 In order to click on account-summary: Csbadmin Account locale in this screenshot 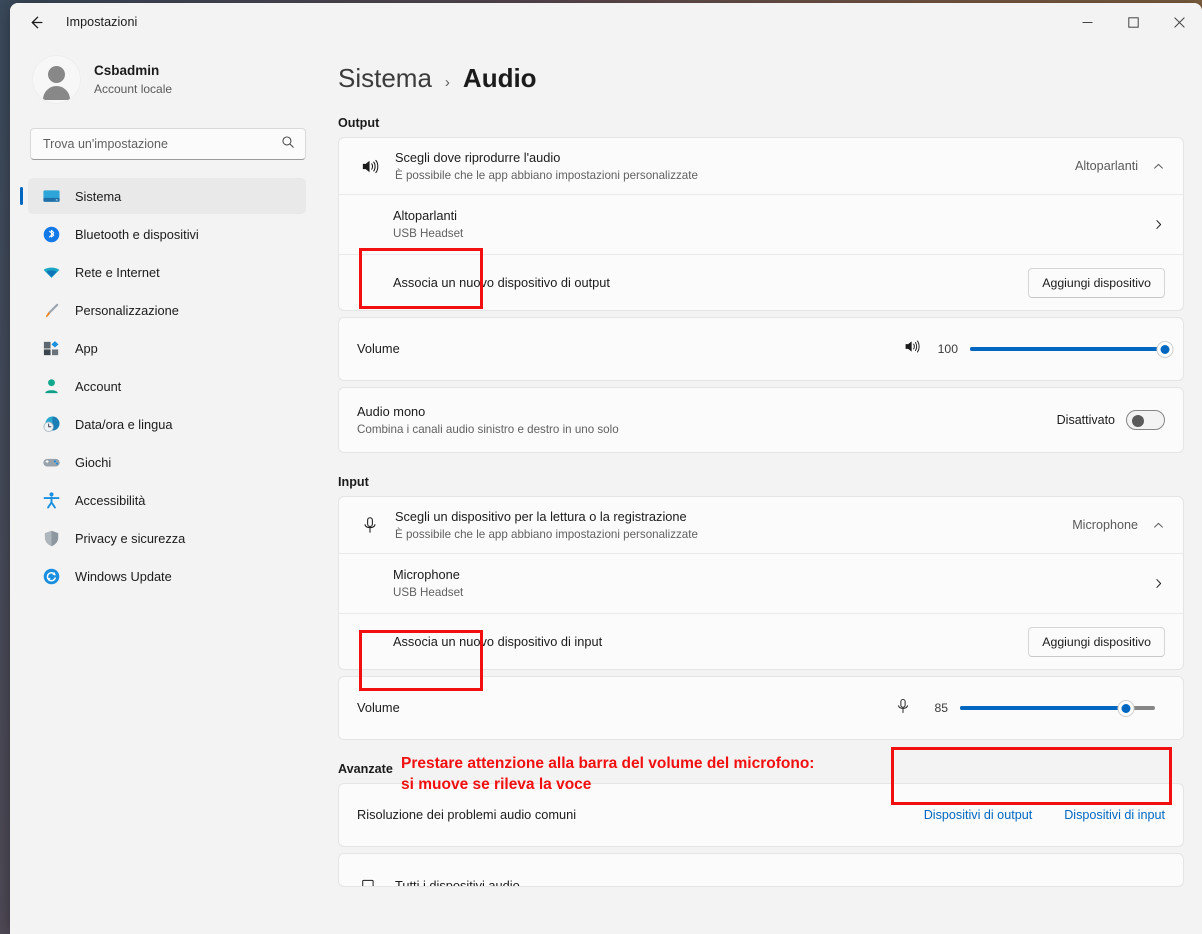, I will do `click(165, 79)`.